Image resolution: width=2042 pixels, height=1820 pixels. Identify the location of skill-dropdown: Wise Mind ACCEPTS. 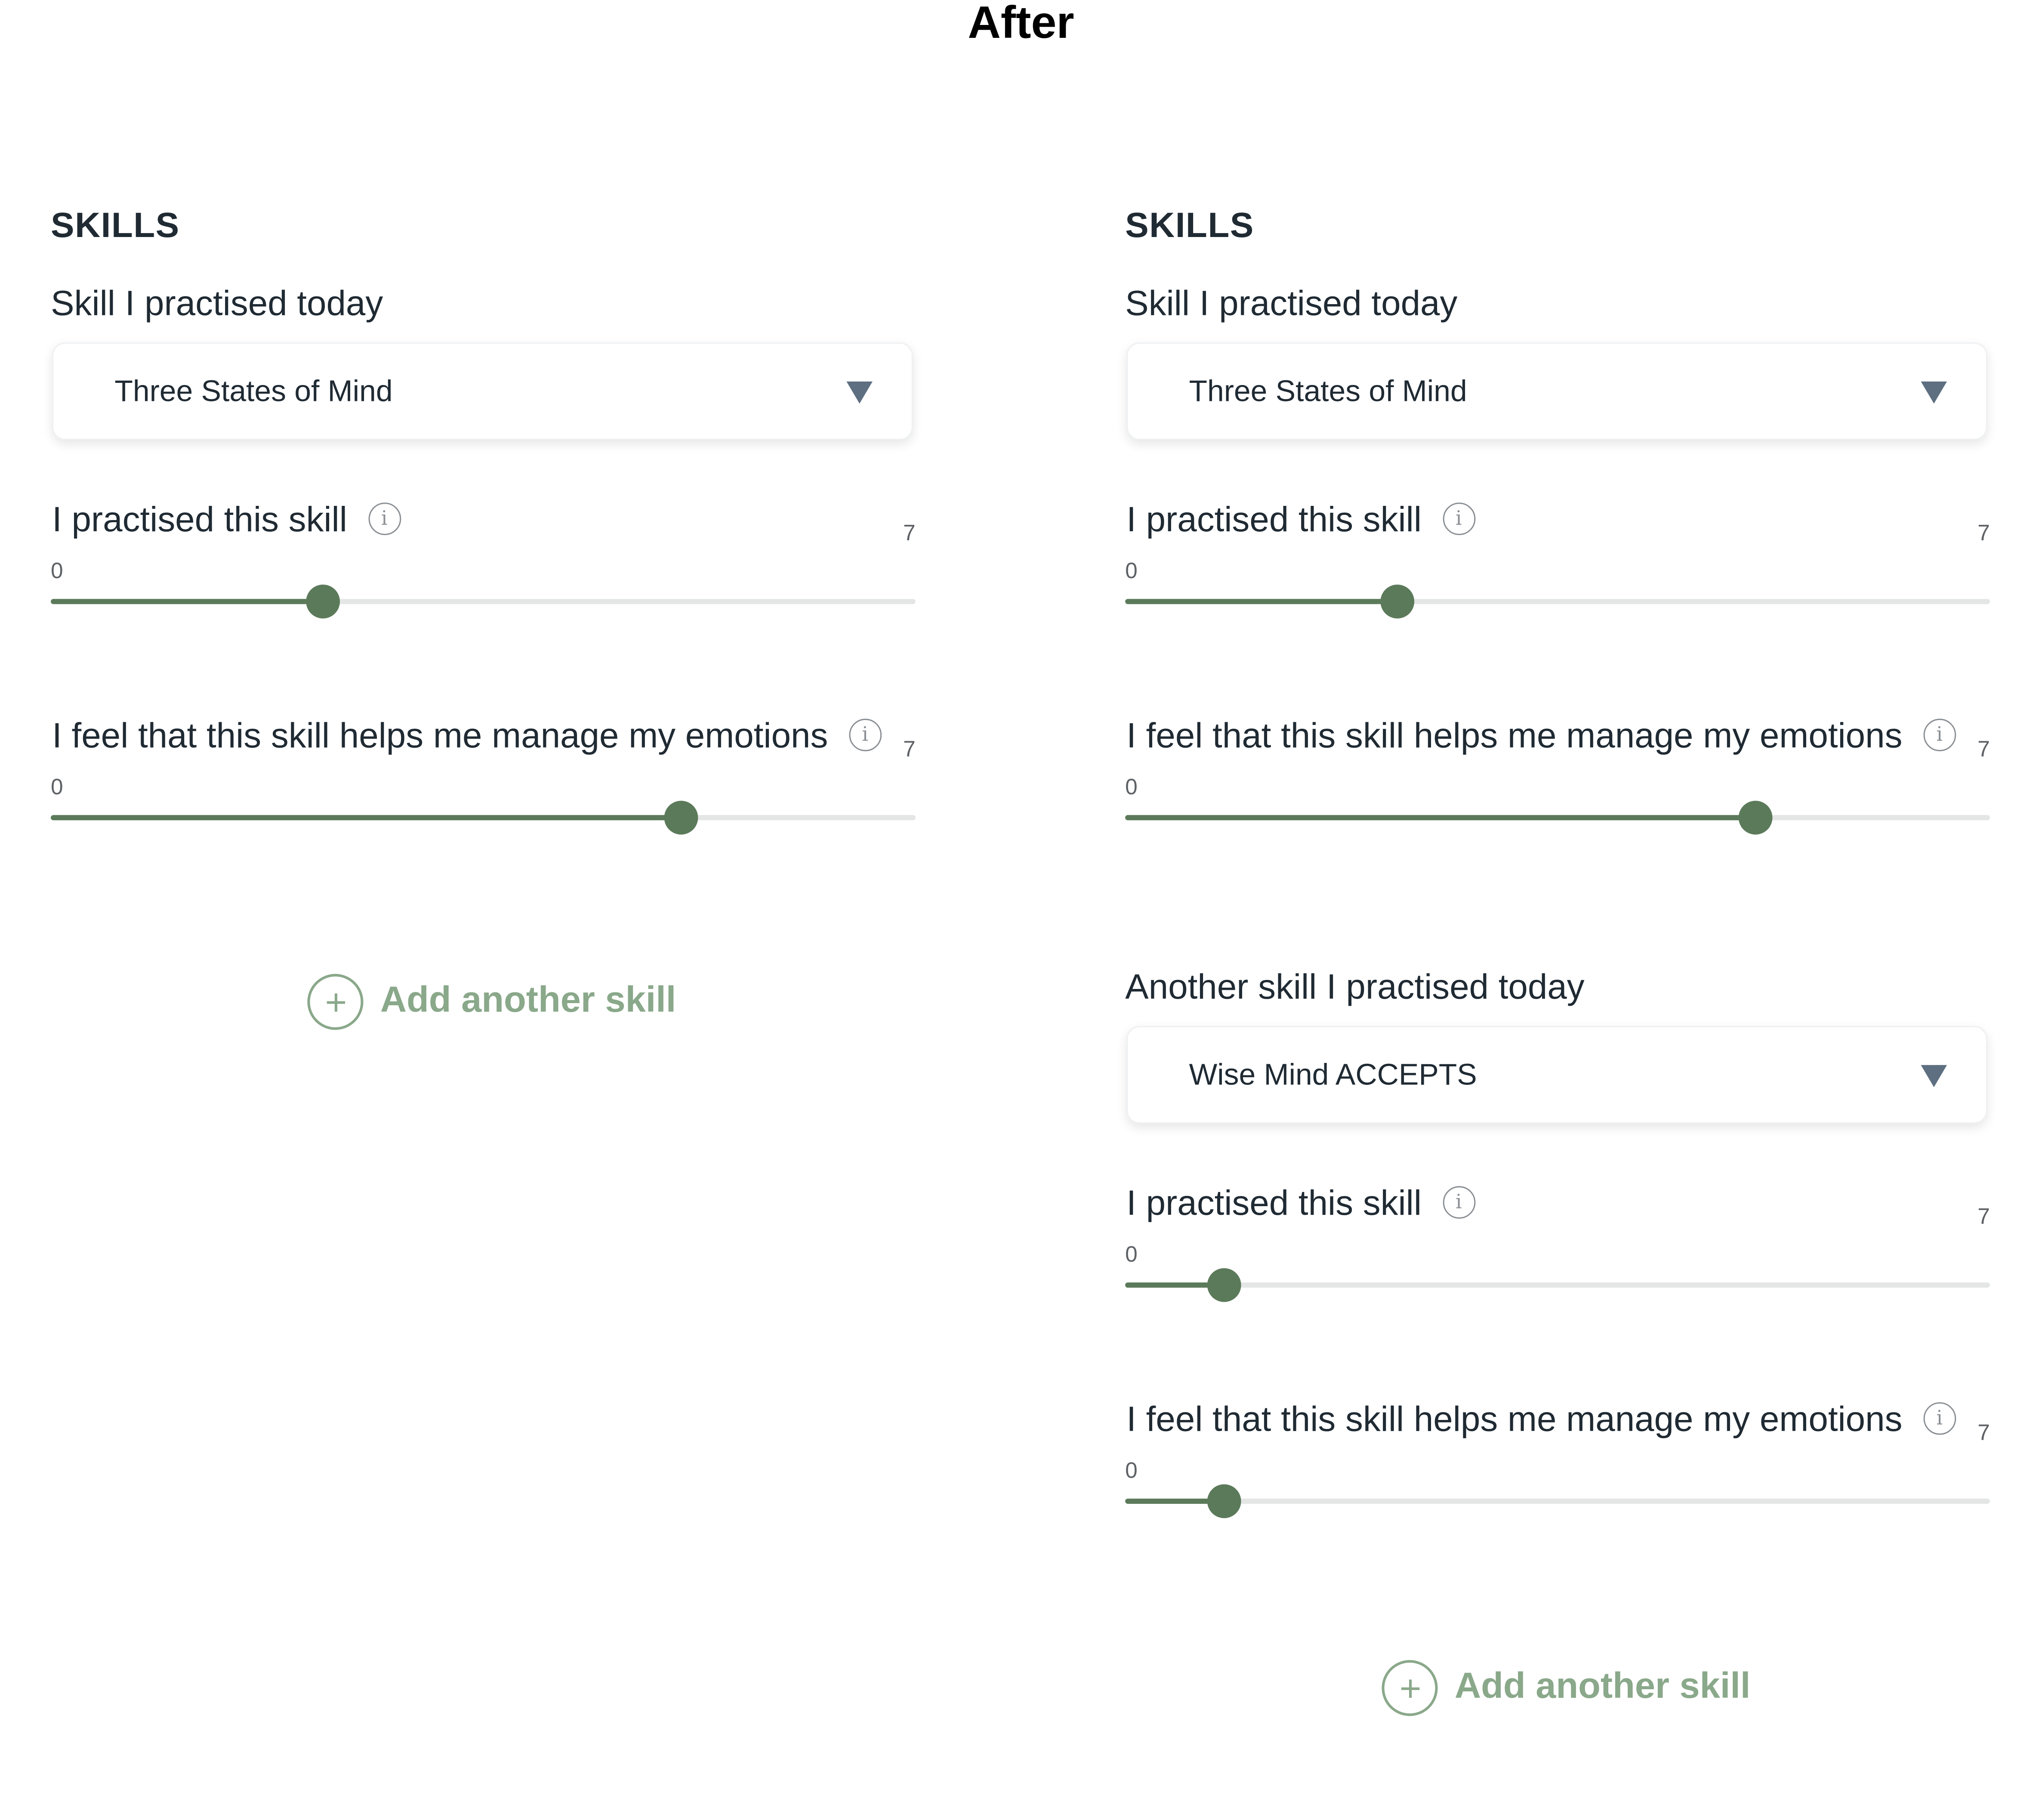
(1557, 1075).